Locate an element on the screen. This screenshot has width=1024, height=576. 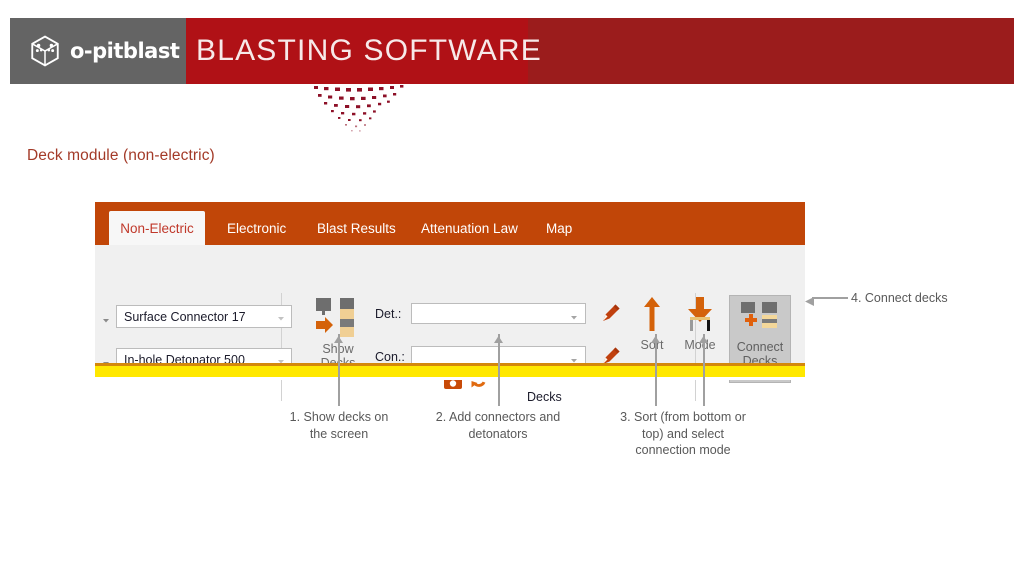
surface-connector-row: Surface Connector 17 is located at coordinates (196, 316).